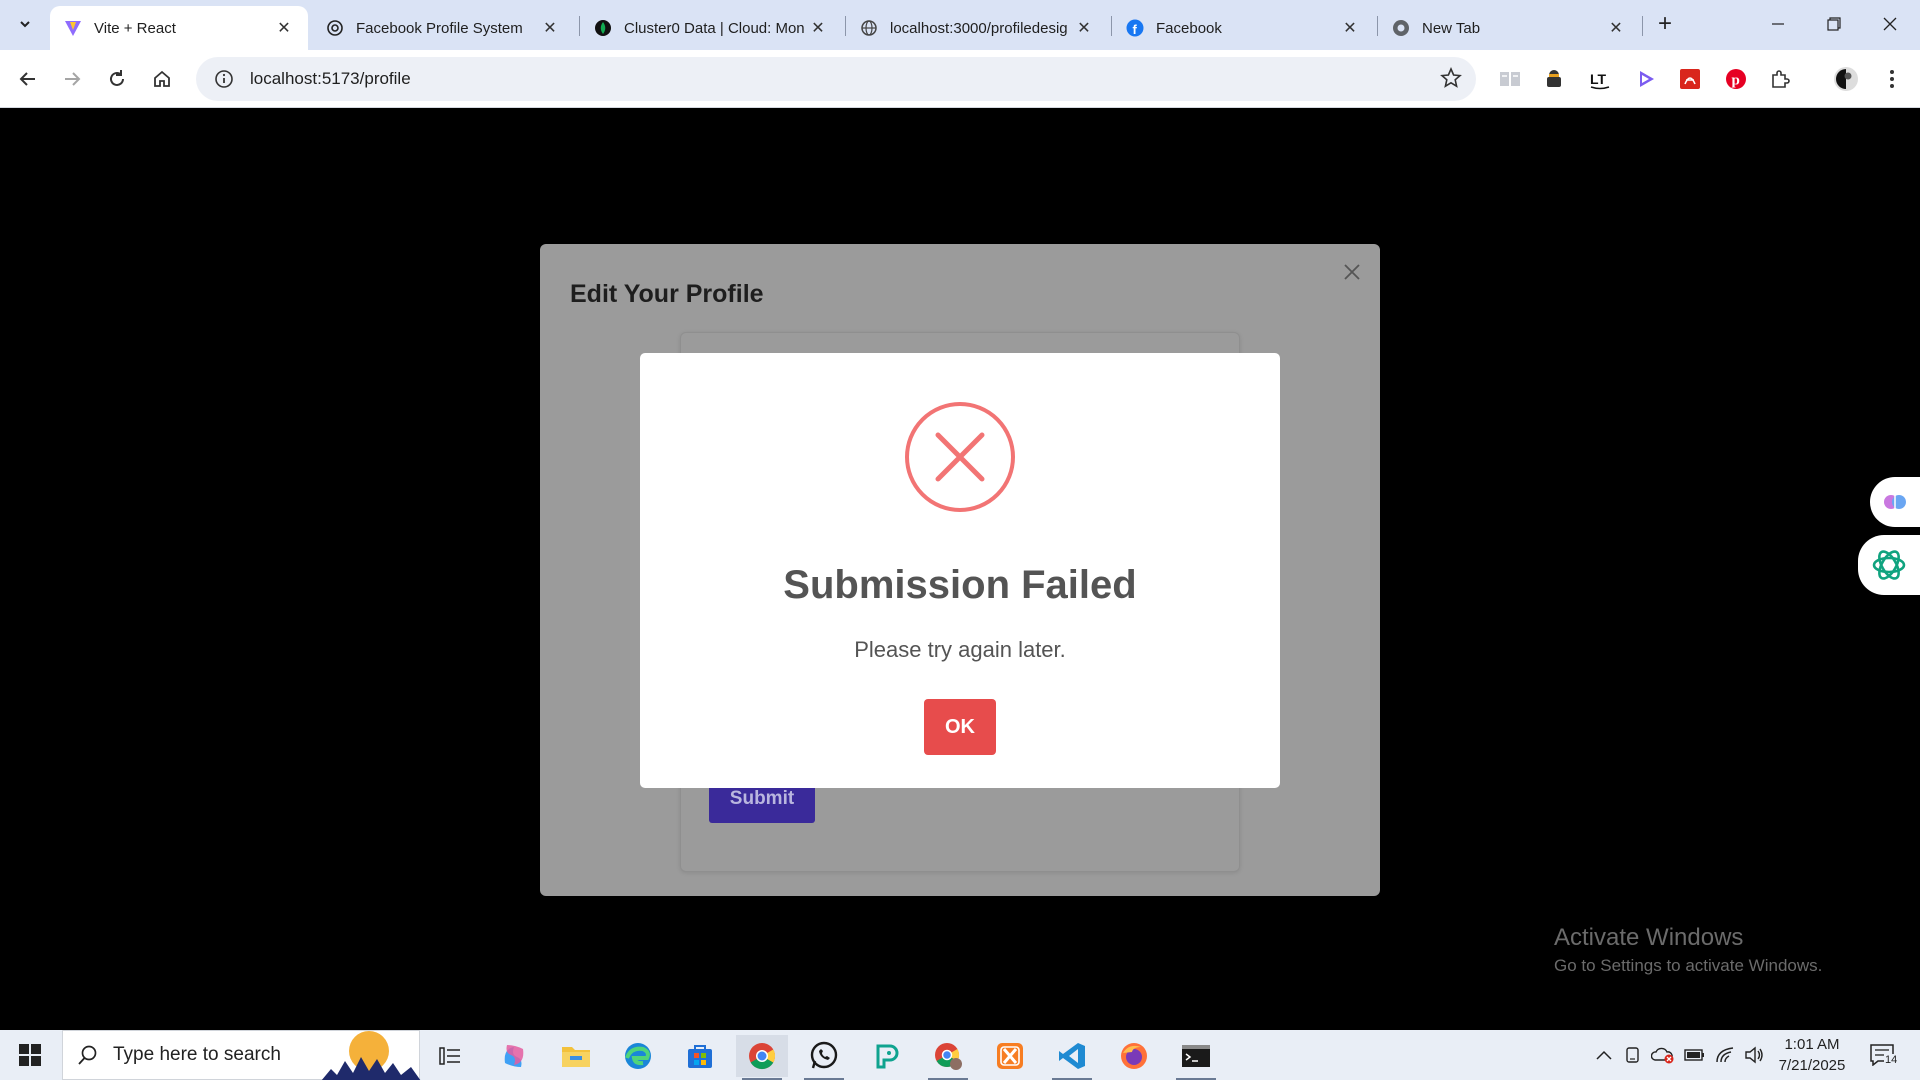 This screenshot has height=1080, width=1920. What do you see at coordinates (1754, 1055) in the screenshot?
I see `volume-icon` at bounding box center [1754, 1055].